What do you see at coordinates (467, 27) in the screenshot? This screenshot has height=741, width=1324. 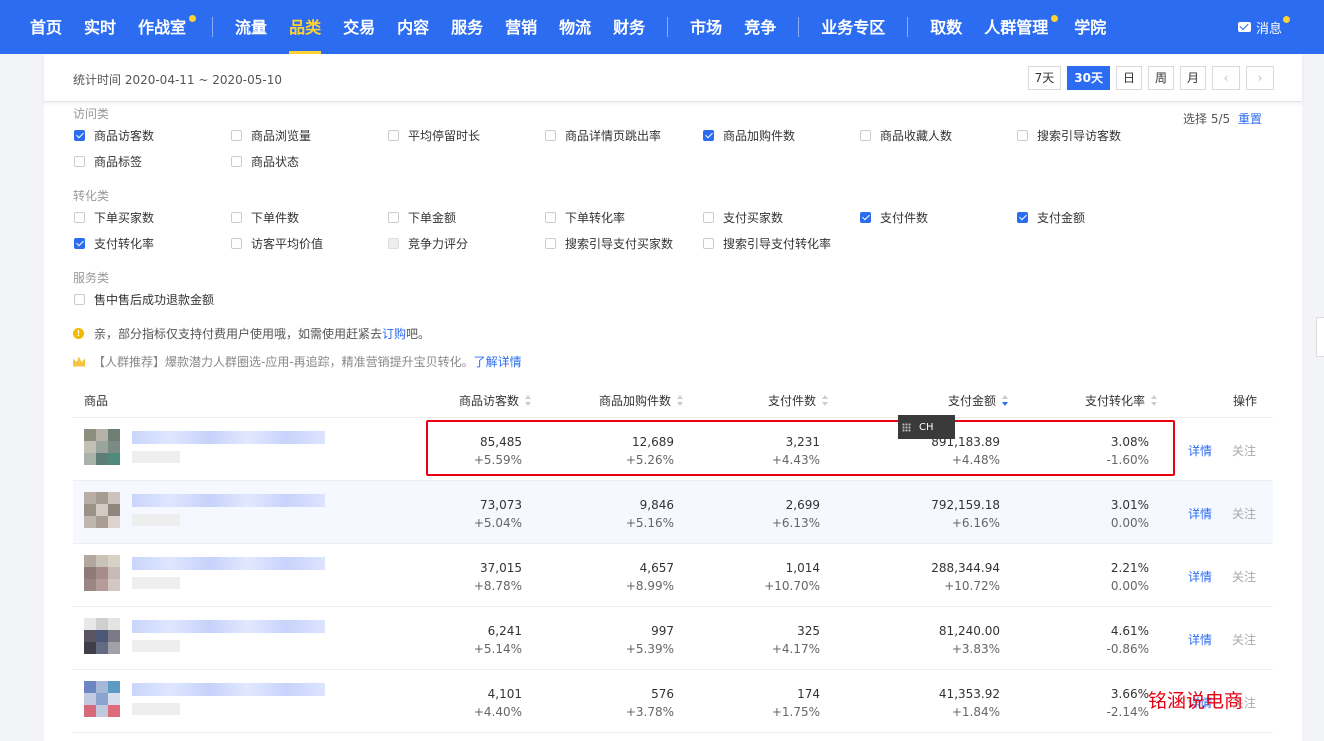 I see `nav-item-1-4: 服务` at bounding box center [467, 27].